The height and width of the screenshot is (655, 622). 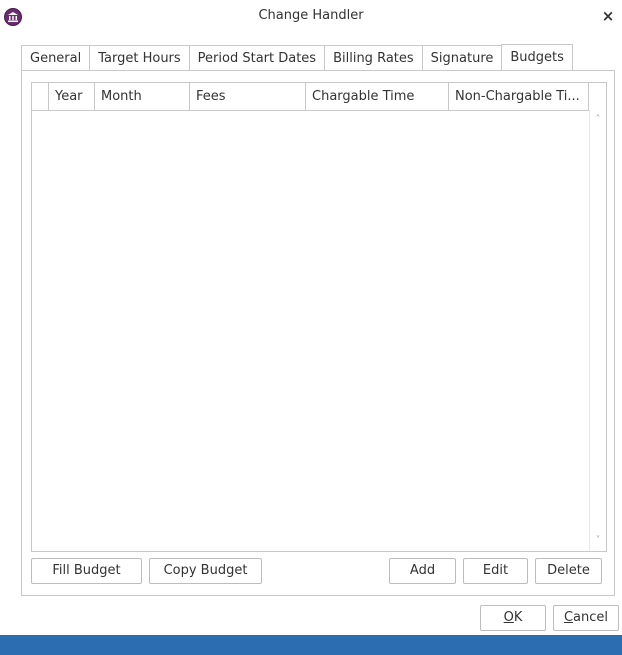 I want to click on copy-budget-button: Copy Budget, so click(x=205, y=571).